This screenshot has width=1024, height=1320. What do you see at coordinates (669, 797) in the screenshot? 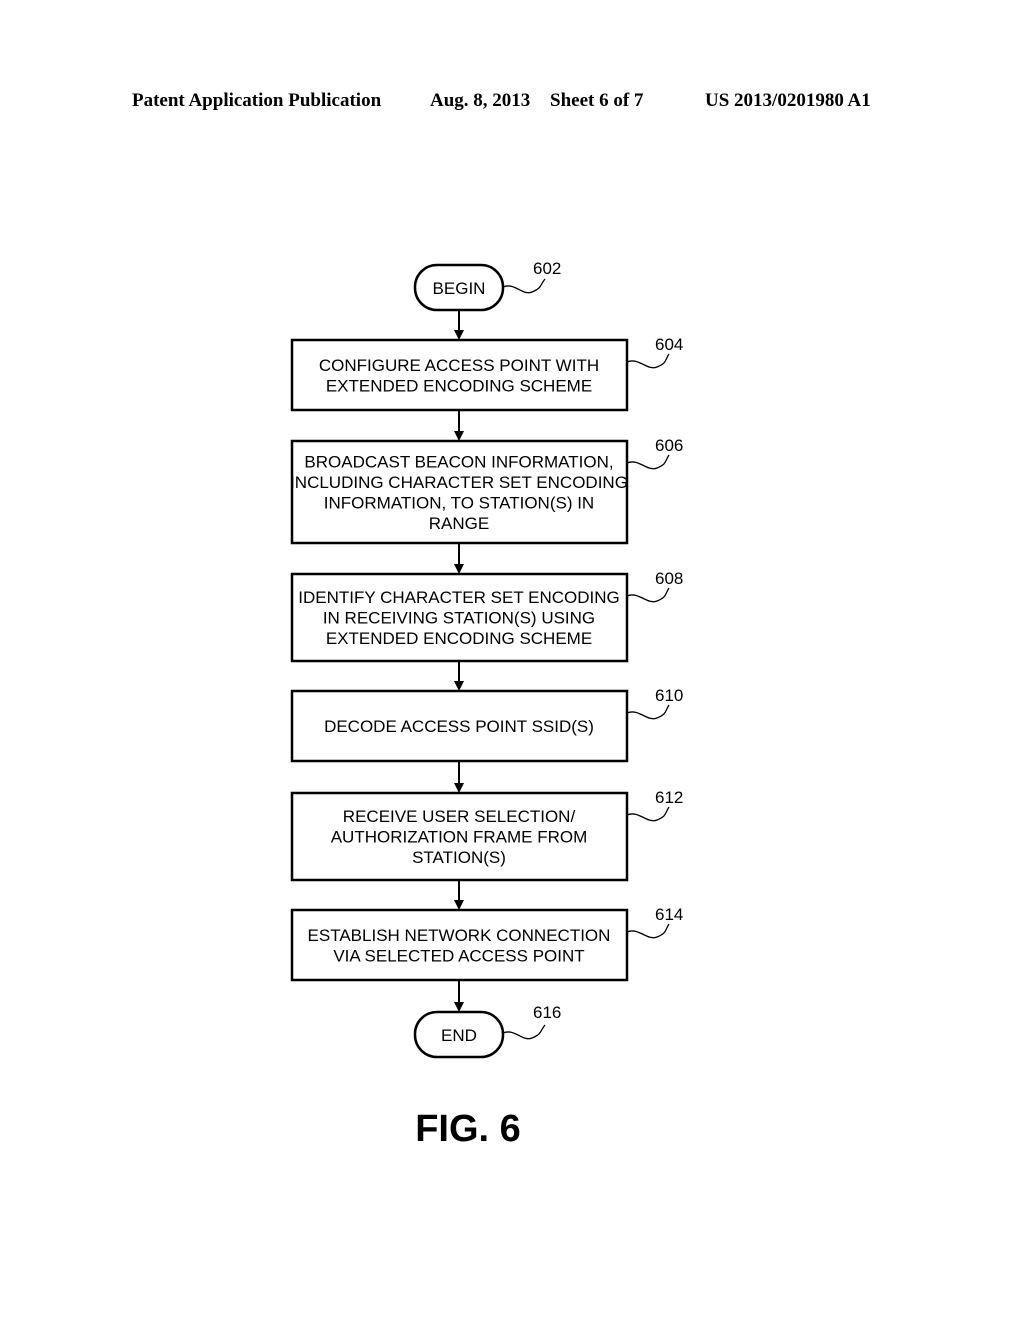
I see `step-ref-number: 612` at bounding box center [669, 797].